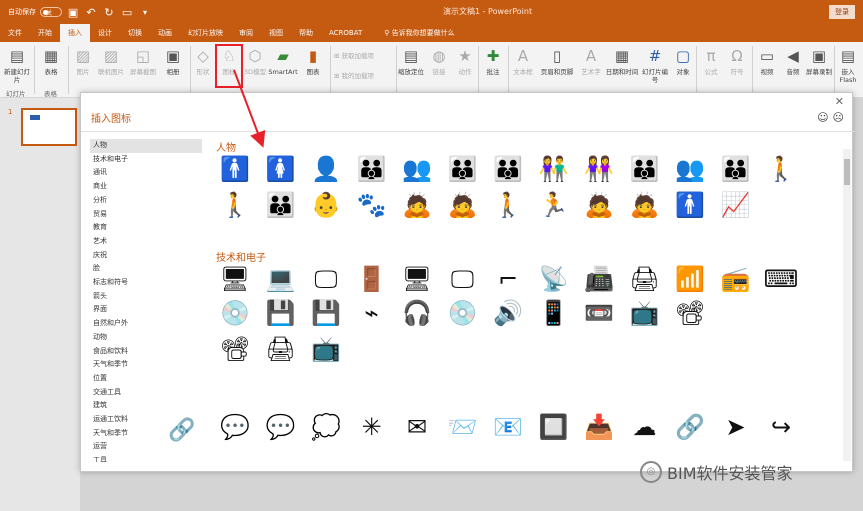 Image resolution: width=863 pixels, height=511 pixels. What do you see at coordinates (690, 279) in the screenshot?
I see `wifi-router-icon: 📶` at bounding box center [690, 279].